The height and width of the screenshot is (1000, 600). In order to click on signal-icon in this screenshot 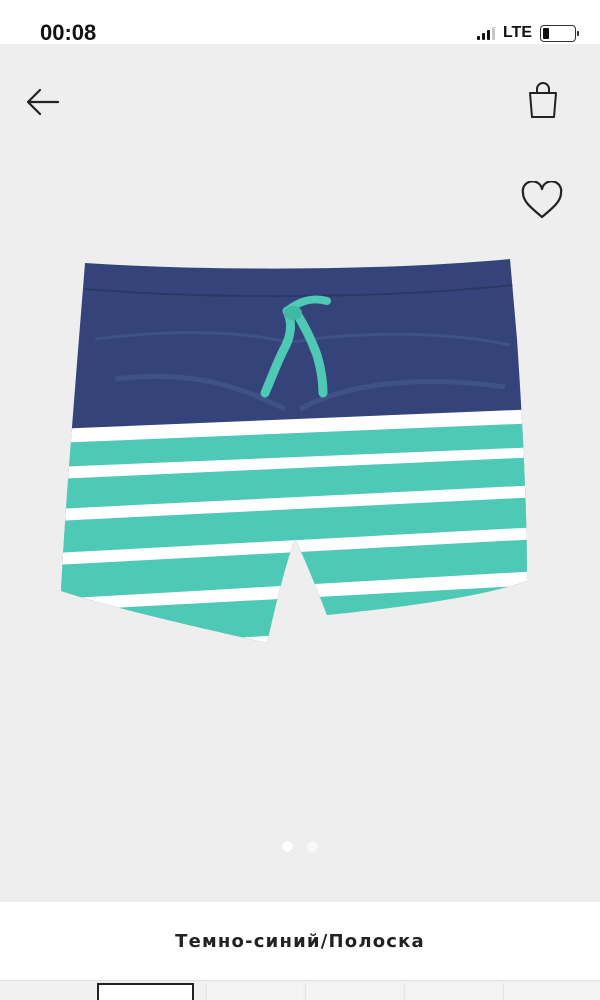, I will do `click(485, 33)`.